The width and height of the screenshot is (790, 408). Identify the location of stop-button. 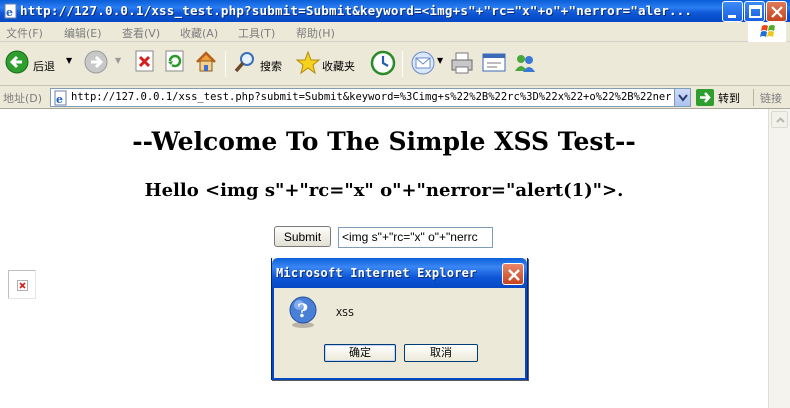
(145, 64).